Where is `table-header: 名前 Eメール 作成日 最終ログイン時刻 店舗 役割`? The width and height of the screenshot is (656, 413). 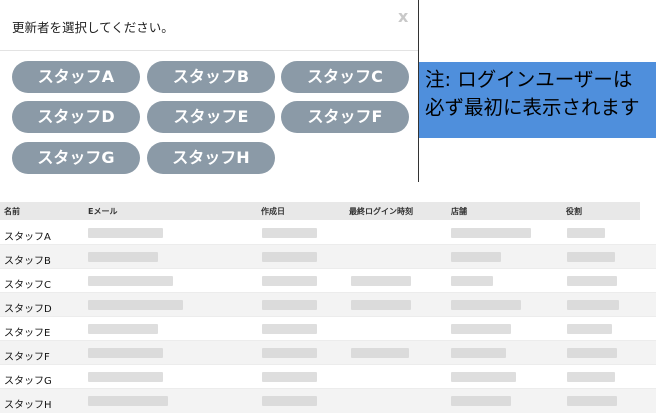 table-header: 名前 Eメール 作成日 最終ログイン時刻 店舗 役割 is located at coordinates (320, 211).